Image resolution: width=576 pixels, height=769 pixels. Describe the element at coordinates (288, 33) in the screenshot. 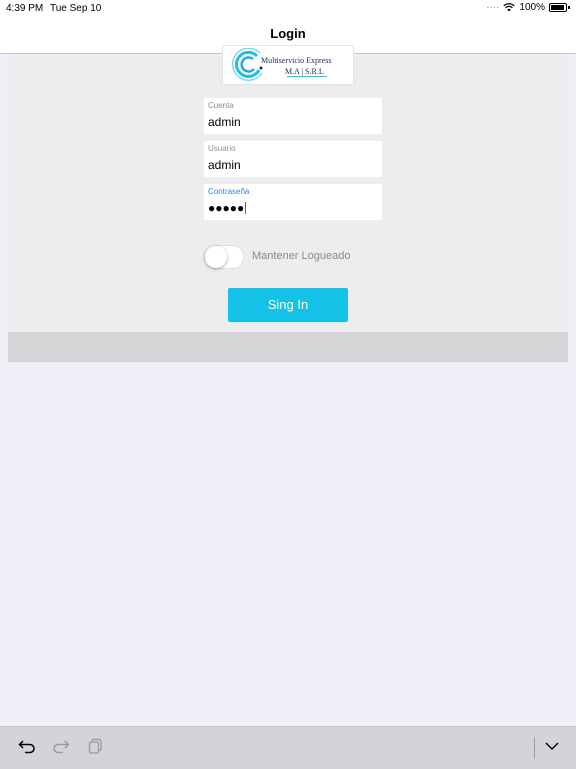

I see `page-title: Login` at that location.